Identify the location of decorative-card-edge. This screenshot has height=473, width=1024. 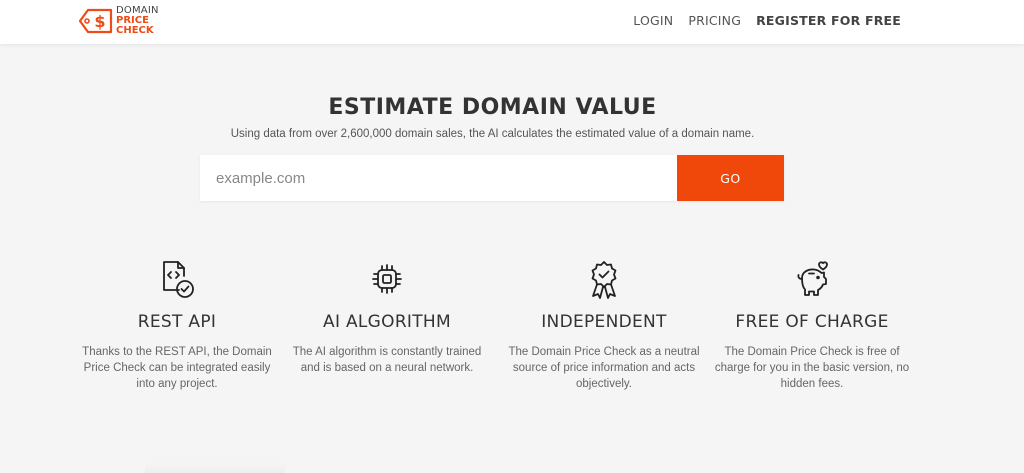
(215, 467).